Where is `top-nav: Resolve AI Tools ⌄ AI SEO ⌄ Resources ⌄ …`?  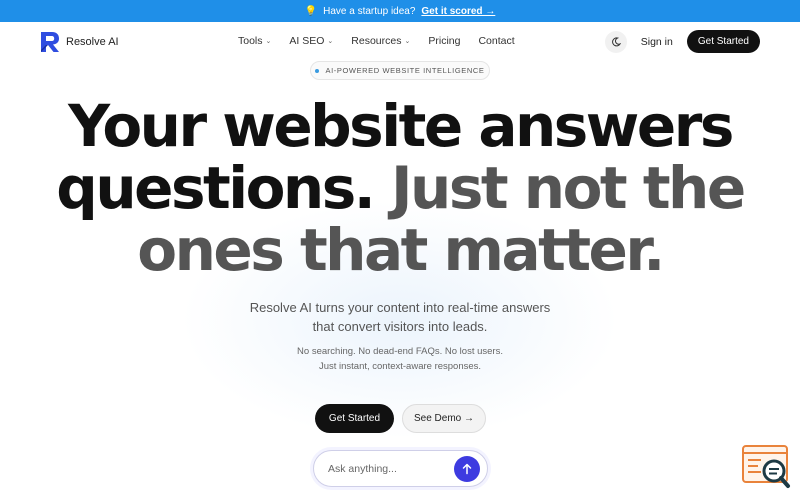 top-nav: Resolve AI Tools ⌄ AI SEO ⌄ Resources ⌄ … is located at coordinates (400, 42).